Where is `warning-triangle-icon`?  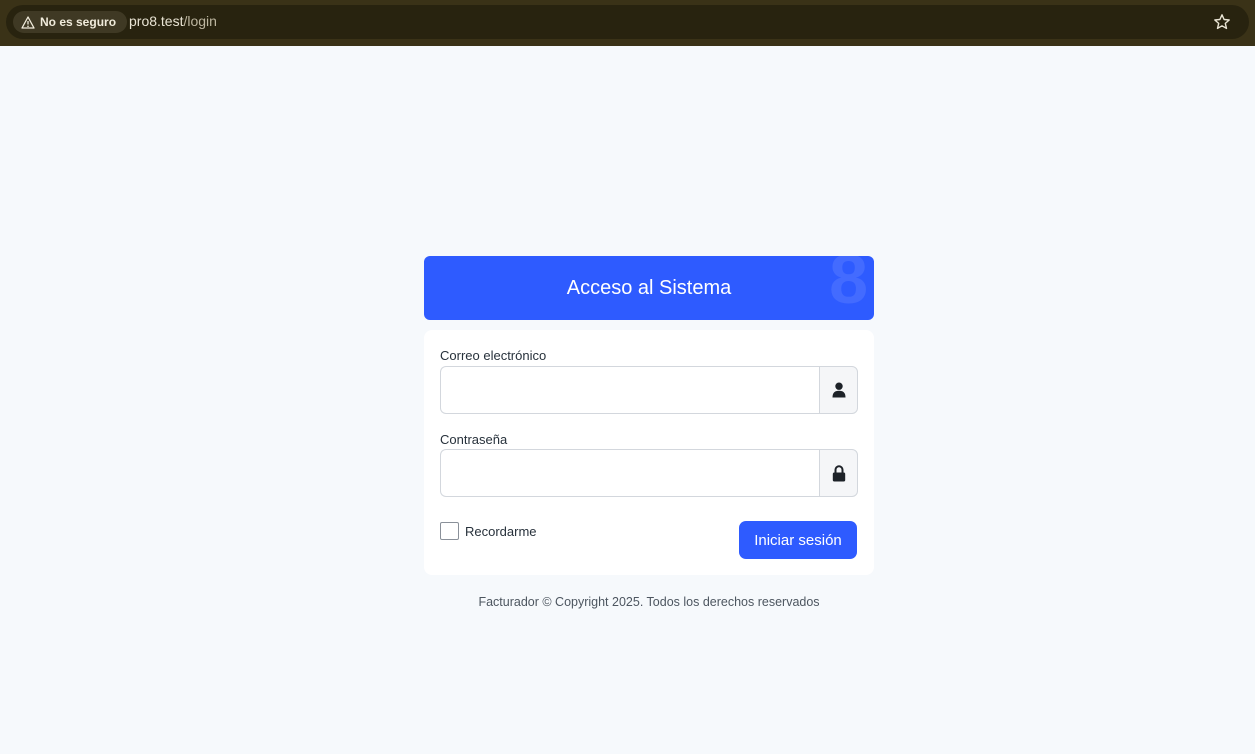
warning-triangle-icon is located at coordinates (28, 22).